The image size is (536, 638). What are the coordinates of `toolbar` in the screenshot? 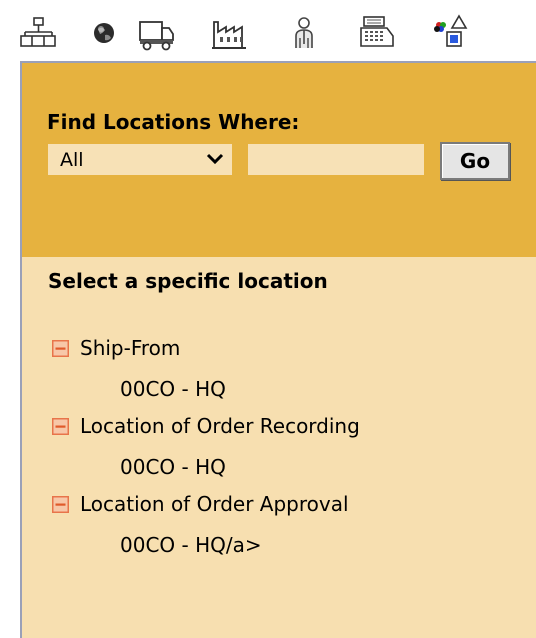 It's located at (268, 30).